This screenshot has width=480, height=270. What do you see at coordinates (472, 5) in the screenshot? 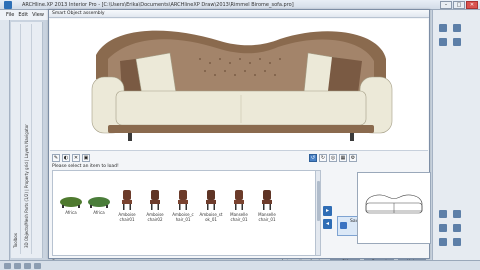
I see `close-button: ✕` at bounding box center [472, 5].